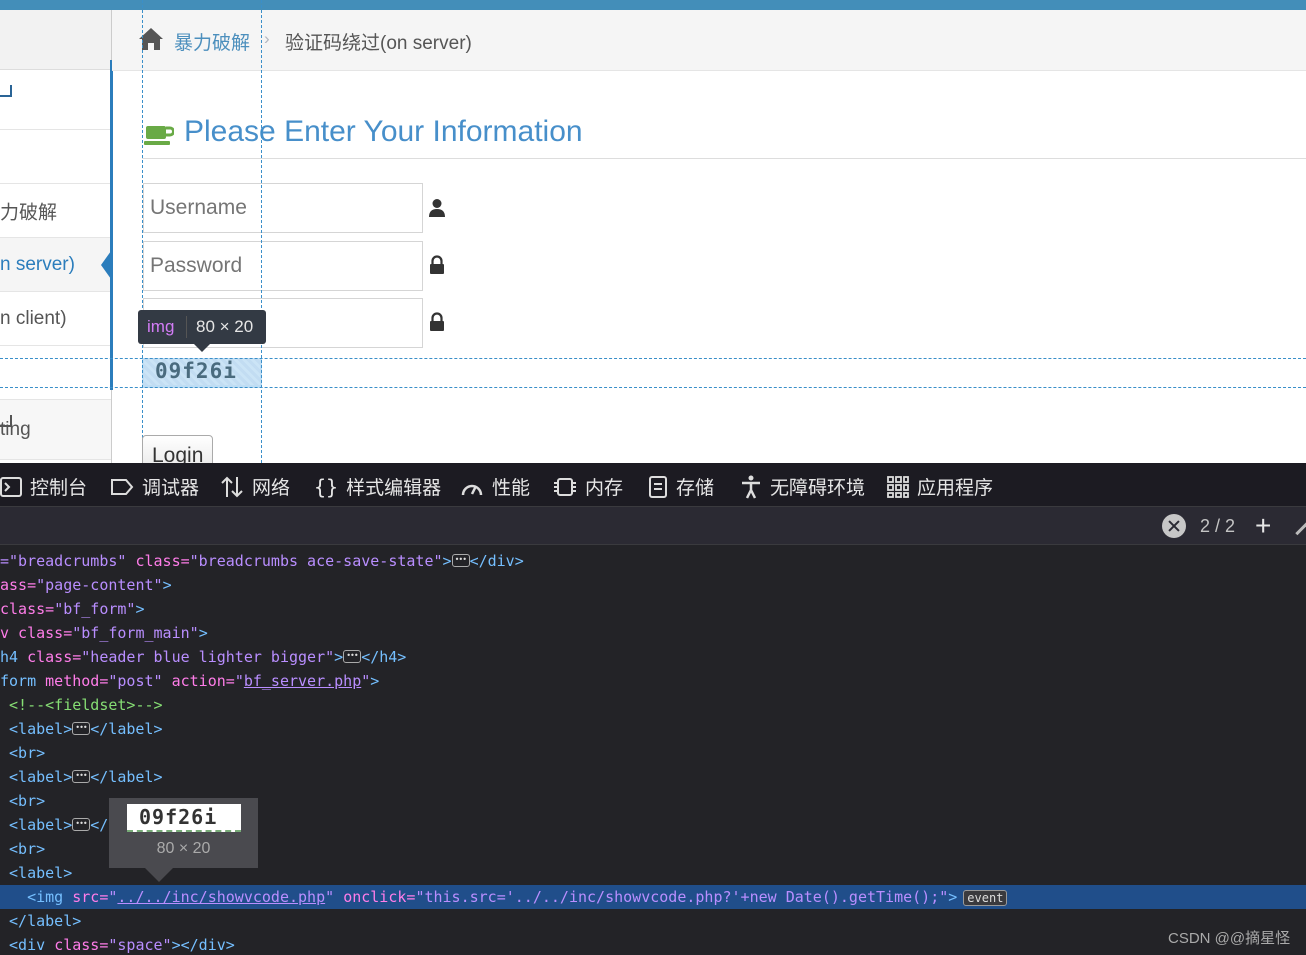 Image resolution: width=1306 pixels, height=955 pixels. What do you see at coordinates (695, 488) in the screenshot?
I see `tab-label: 存储` at bounding box center [695, 488].